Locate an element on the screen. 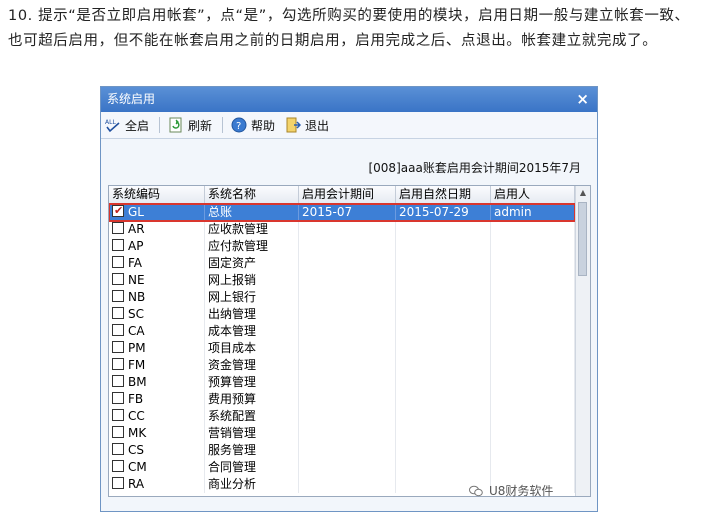 The height and width of the screenshot is (521, 701). module-name: 网上银行 is located at coordinates (252, 297).